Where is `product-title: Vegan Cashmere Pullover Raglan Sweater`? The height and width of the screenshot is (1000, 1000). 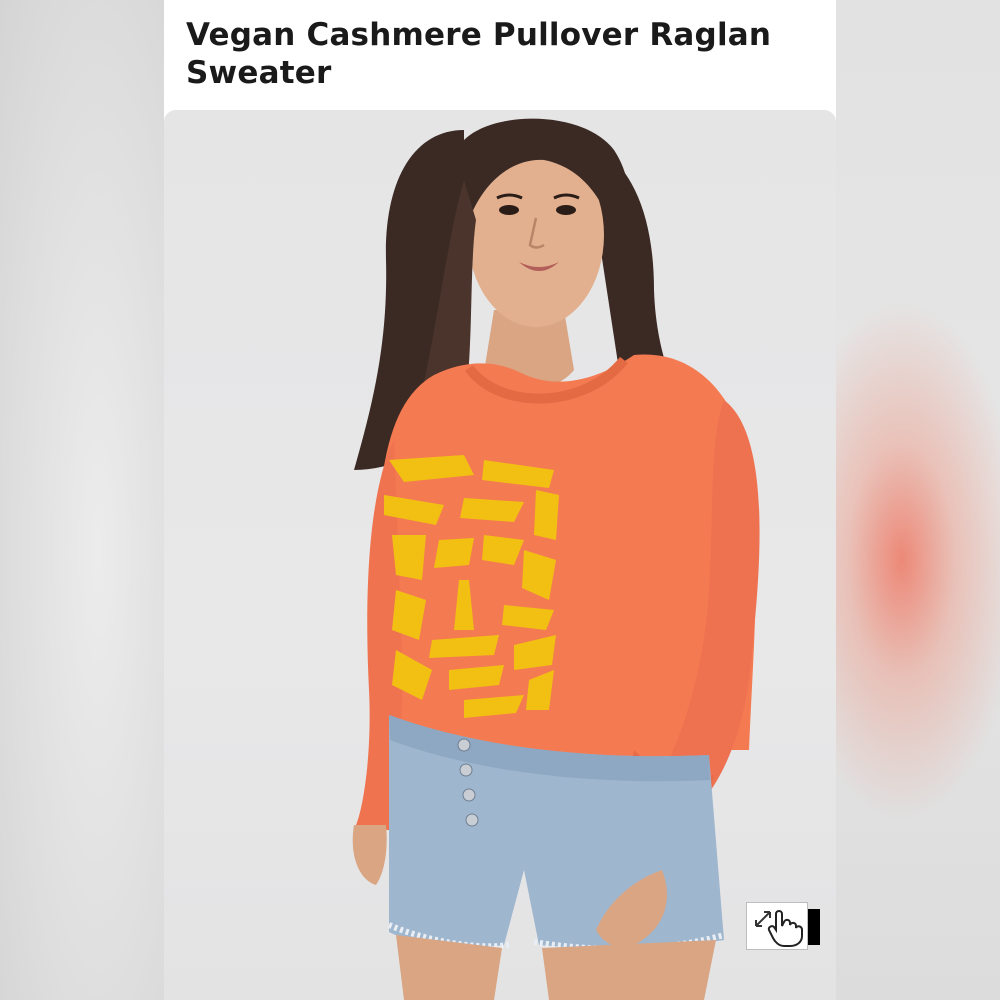 product-title: Vegan Cashmere Pullover Raglan Sweater is located at coordinates (479, 54).